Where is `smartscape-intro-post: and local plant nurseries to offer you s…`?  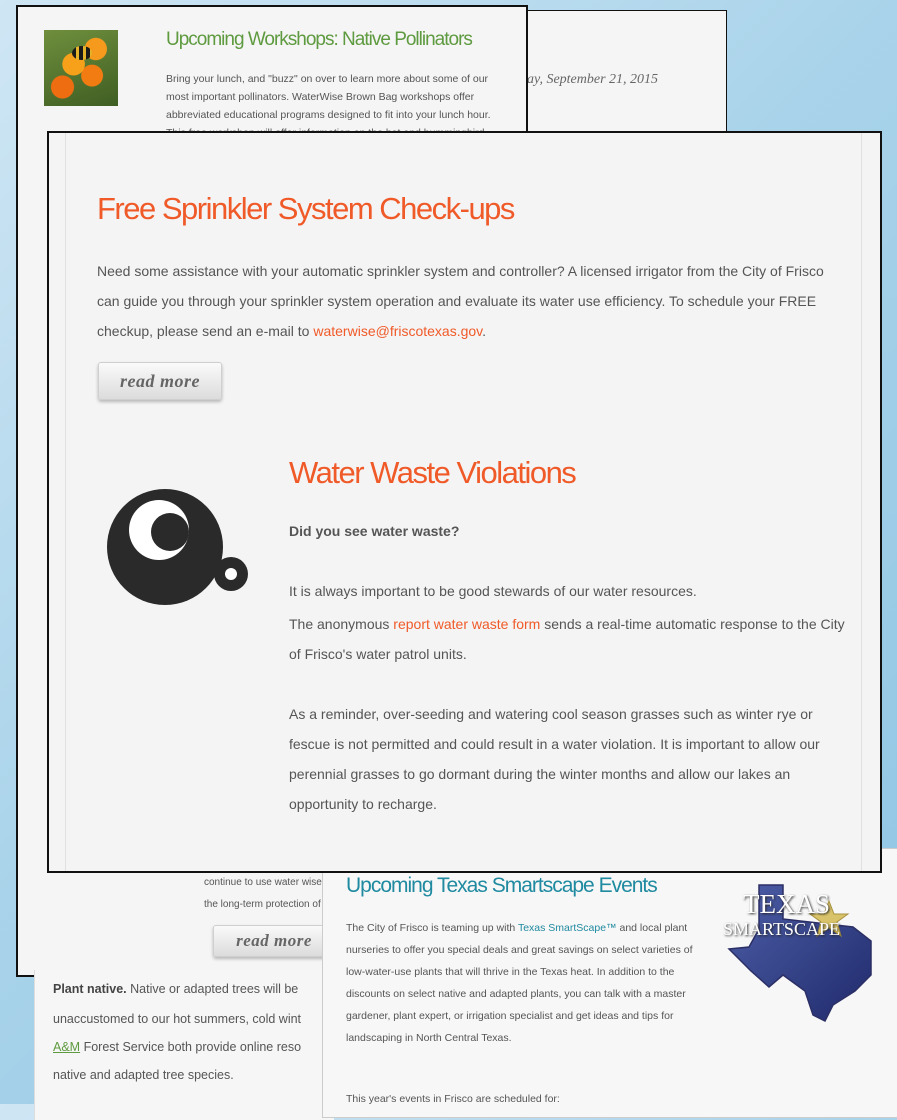 smartscape-intro-post: and local plant nurseries to offer you s… is located at coordinates (519, 983).